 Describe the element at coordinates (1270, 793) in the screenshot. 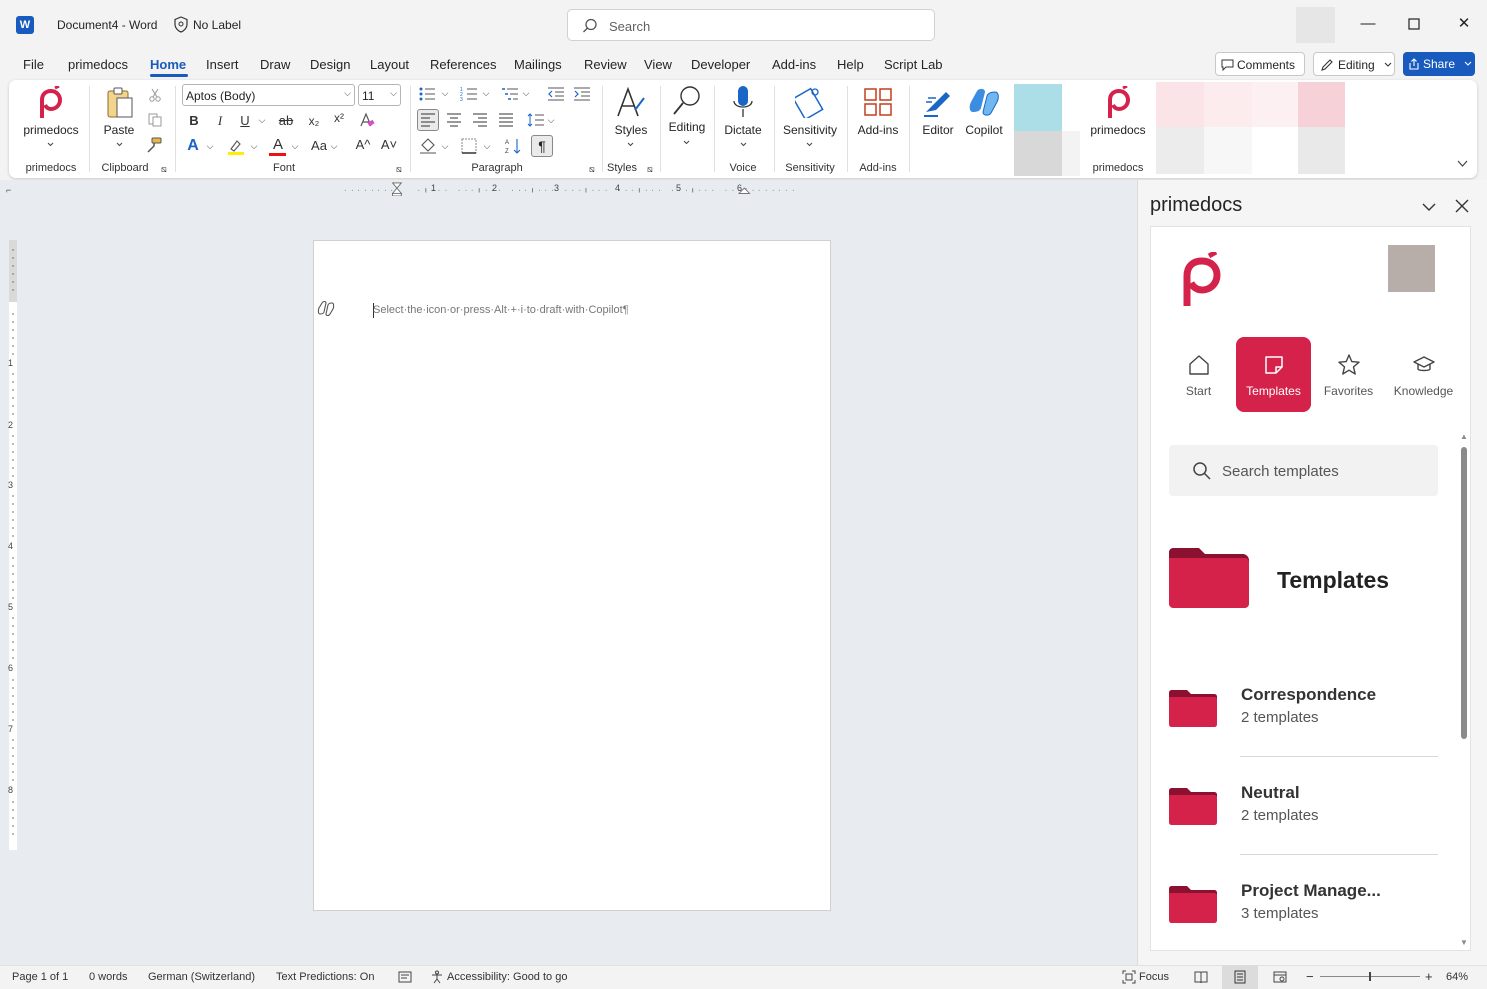

I see `folder-name: Neutral` at that location.